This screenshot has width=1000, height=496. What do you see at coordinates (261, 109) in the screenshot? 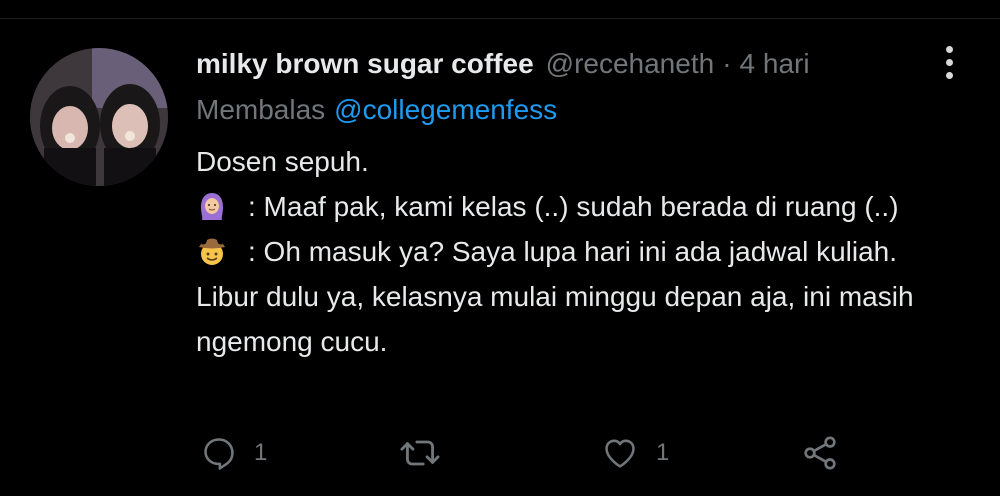
I see `reply-prefix: Membalas` at bounding box center [261, 109].